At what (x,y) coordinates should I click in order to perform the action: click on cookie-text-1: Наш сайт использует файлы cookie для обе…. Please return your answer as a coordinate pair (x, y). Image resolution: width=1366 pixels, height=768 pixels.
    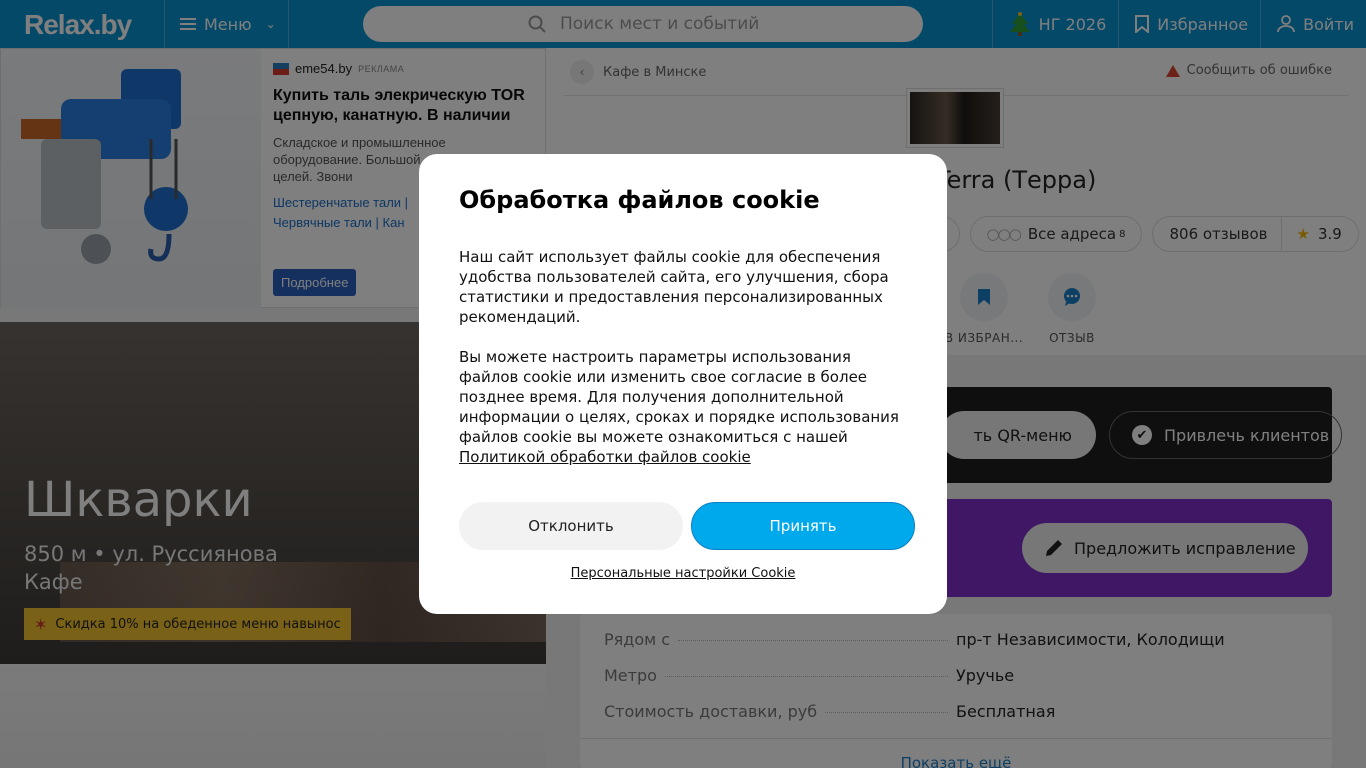
    Looking at the image, I should click on (674, 287).